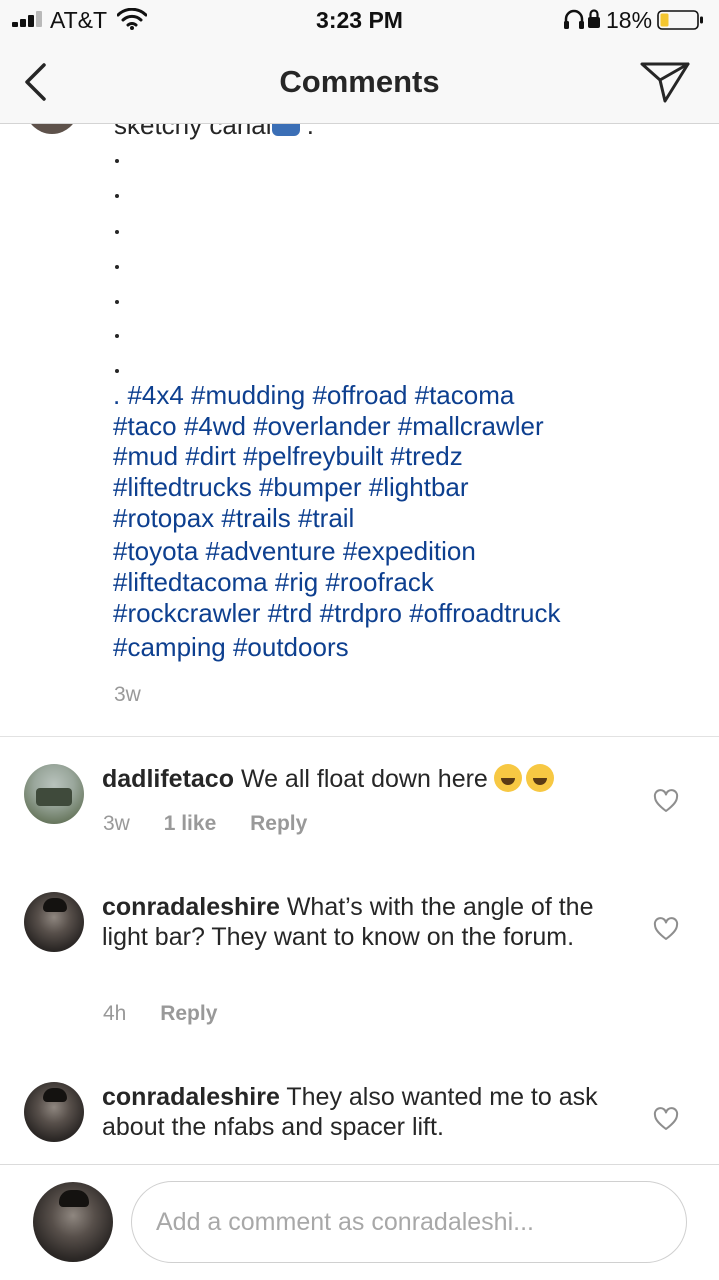  I want to click on rotation-lock-icon, so click(594, 18).